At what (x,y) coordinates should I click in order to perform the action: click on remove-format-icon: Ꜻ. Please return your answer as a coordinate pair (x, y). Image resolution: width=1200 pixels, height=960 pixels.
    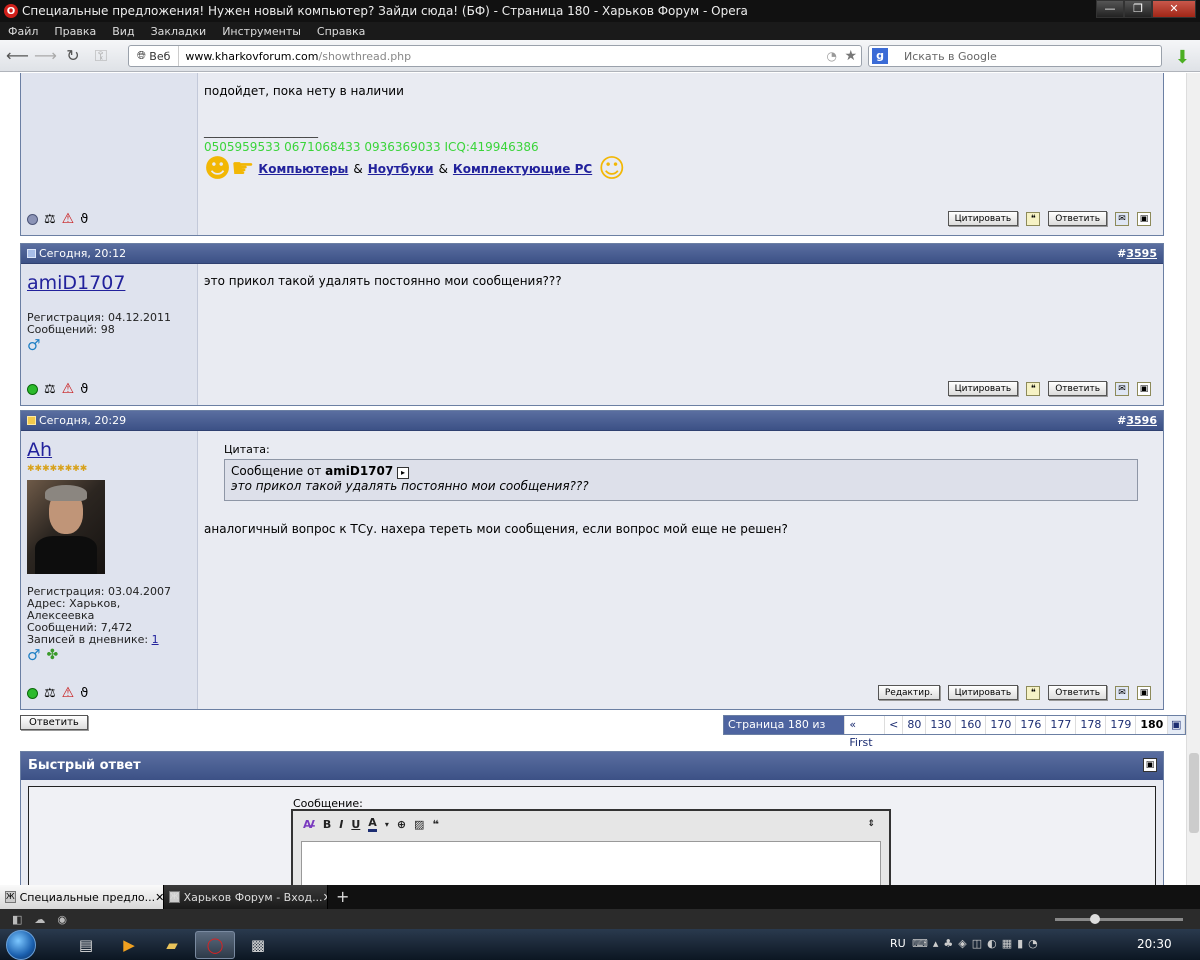
    Looking at the image, I should click on (309, 824).